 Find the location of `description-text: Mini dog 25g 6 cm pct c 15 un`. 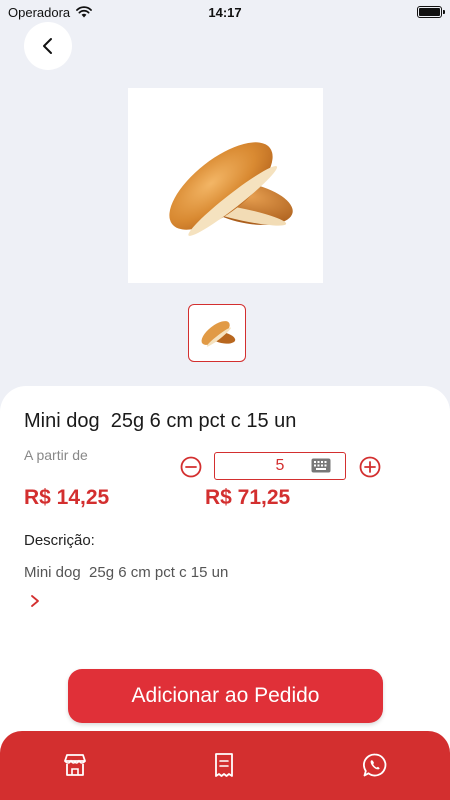

description-text: Mini dog 25g 6 cm pct c 15 un is located at coordinates (126, 572).